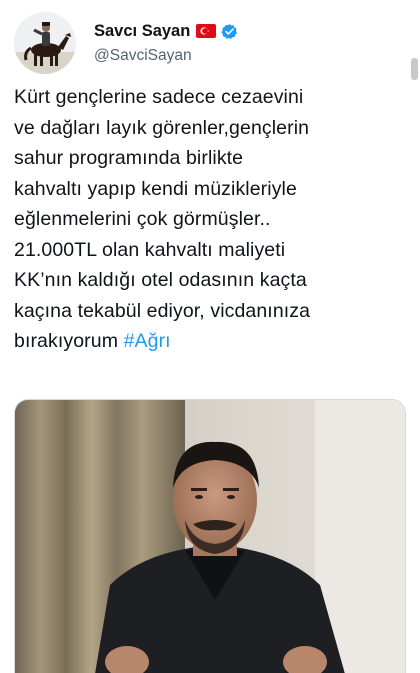  What do you see at coordinates (142, 31) in the screenshot?
I see `display-name: Savcı Sayan` at bounding box center [142, 31].